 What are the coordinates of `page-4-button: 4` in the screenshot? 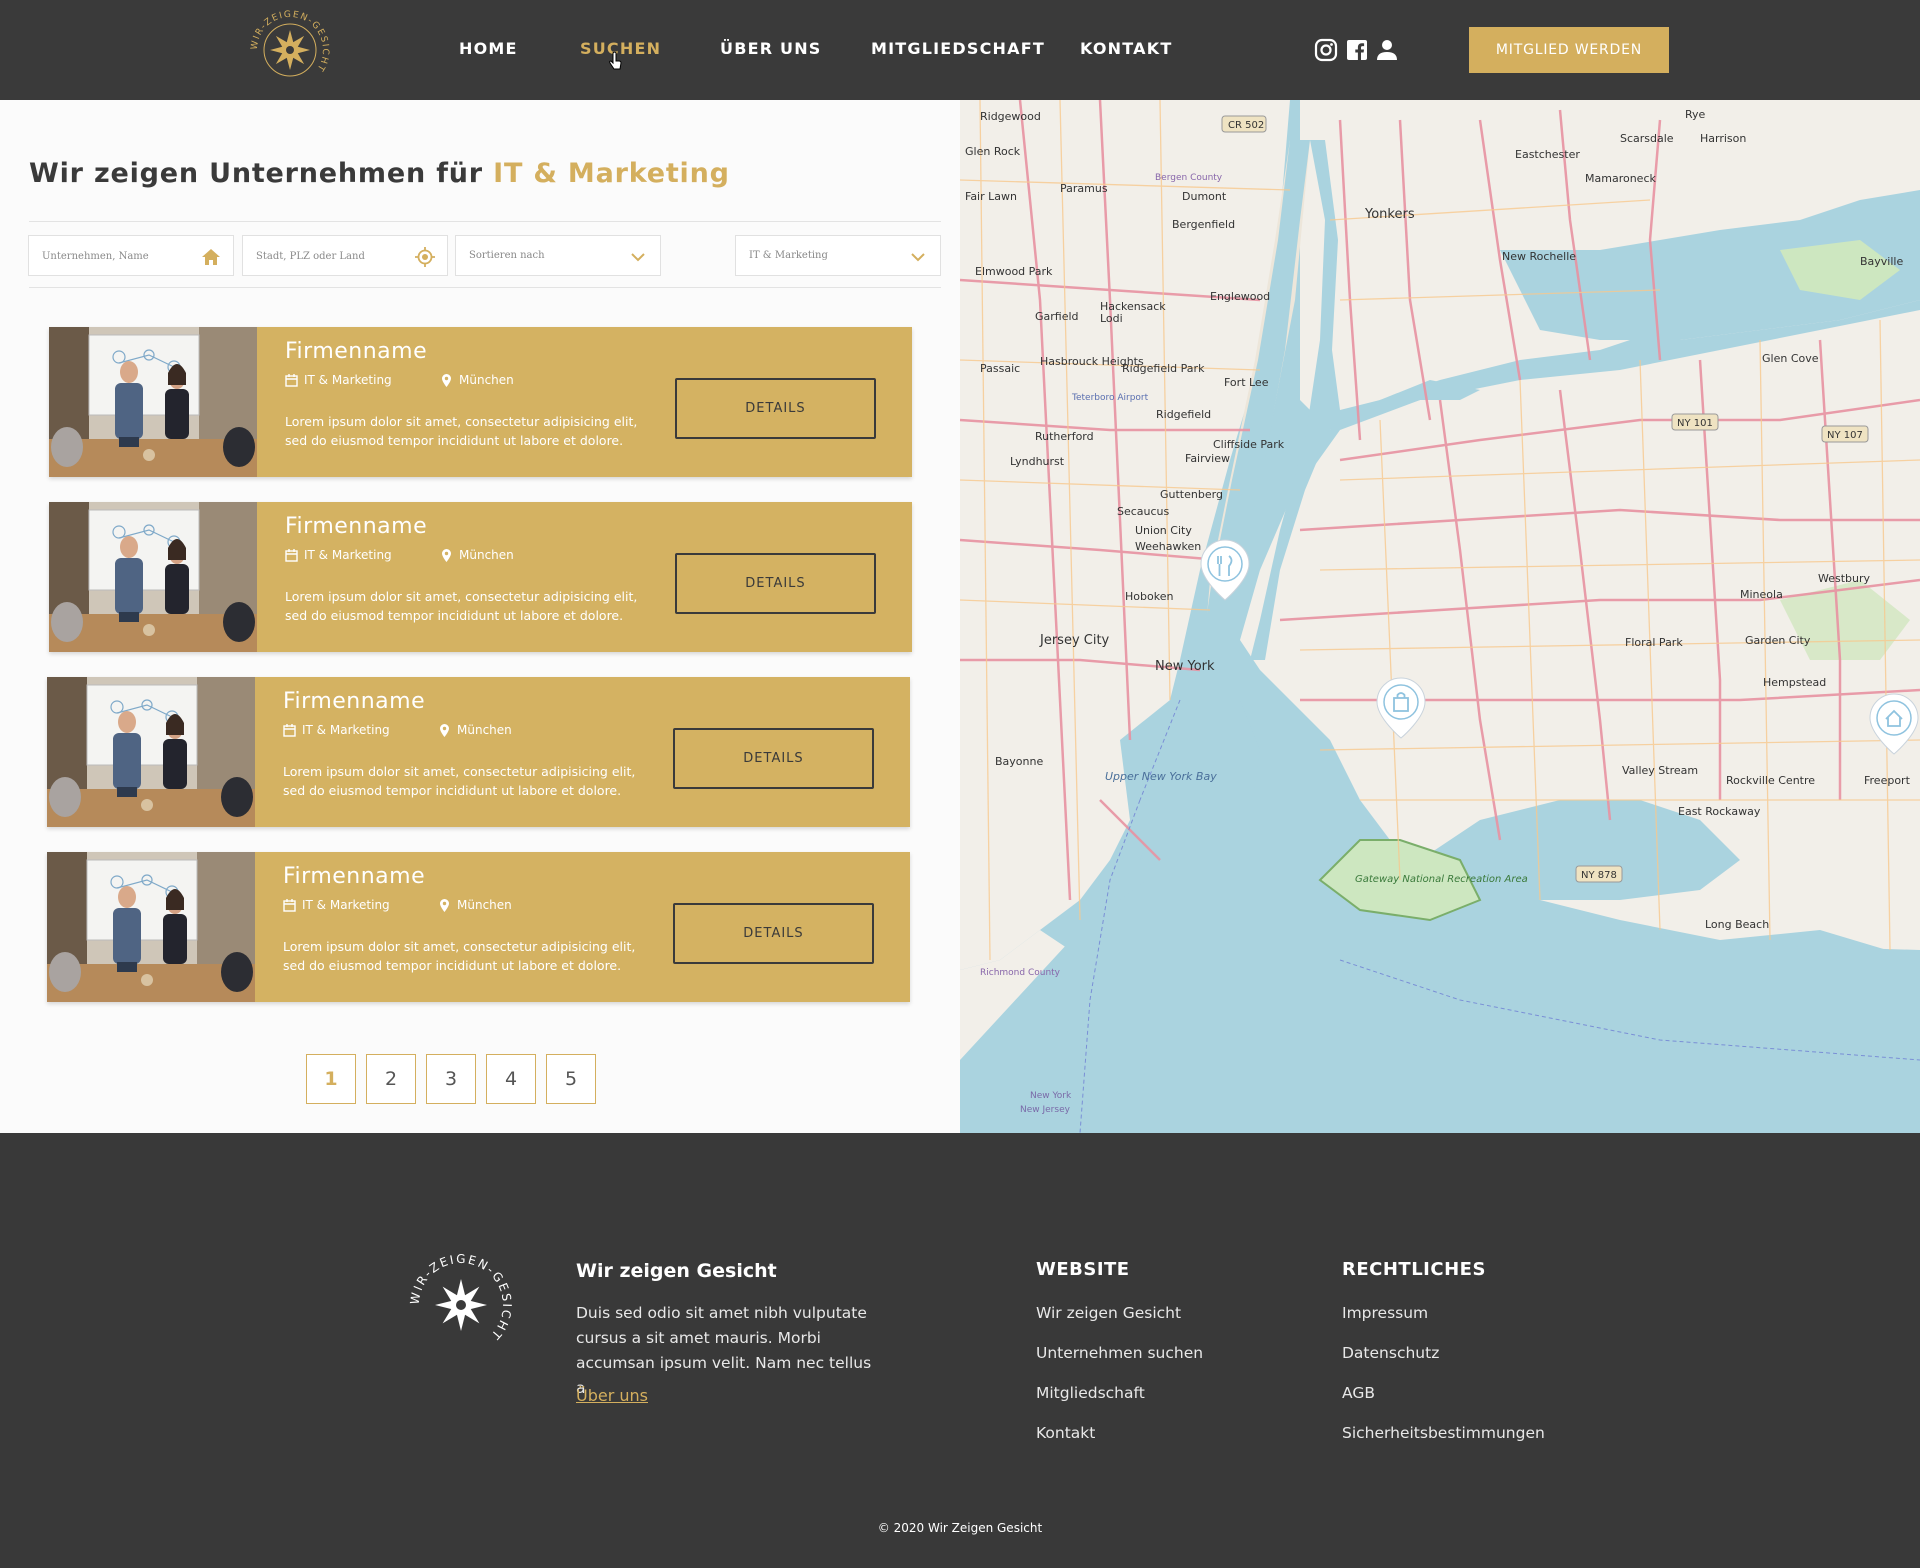 It's located at (511, 1079).